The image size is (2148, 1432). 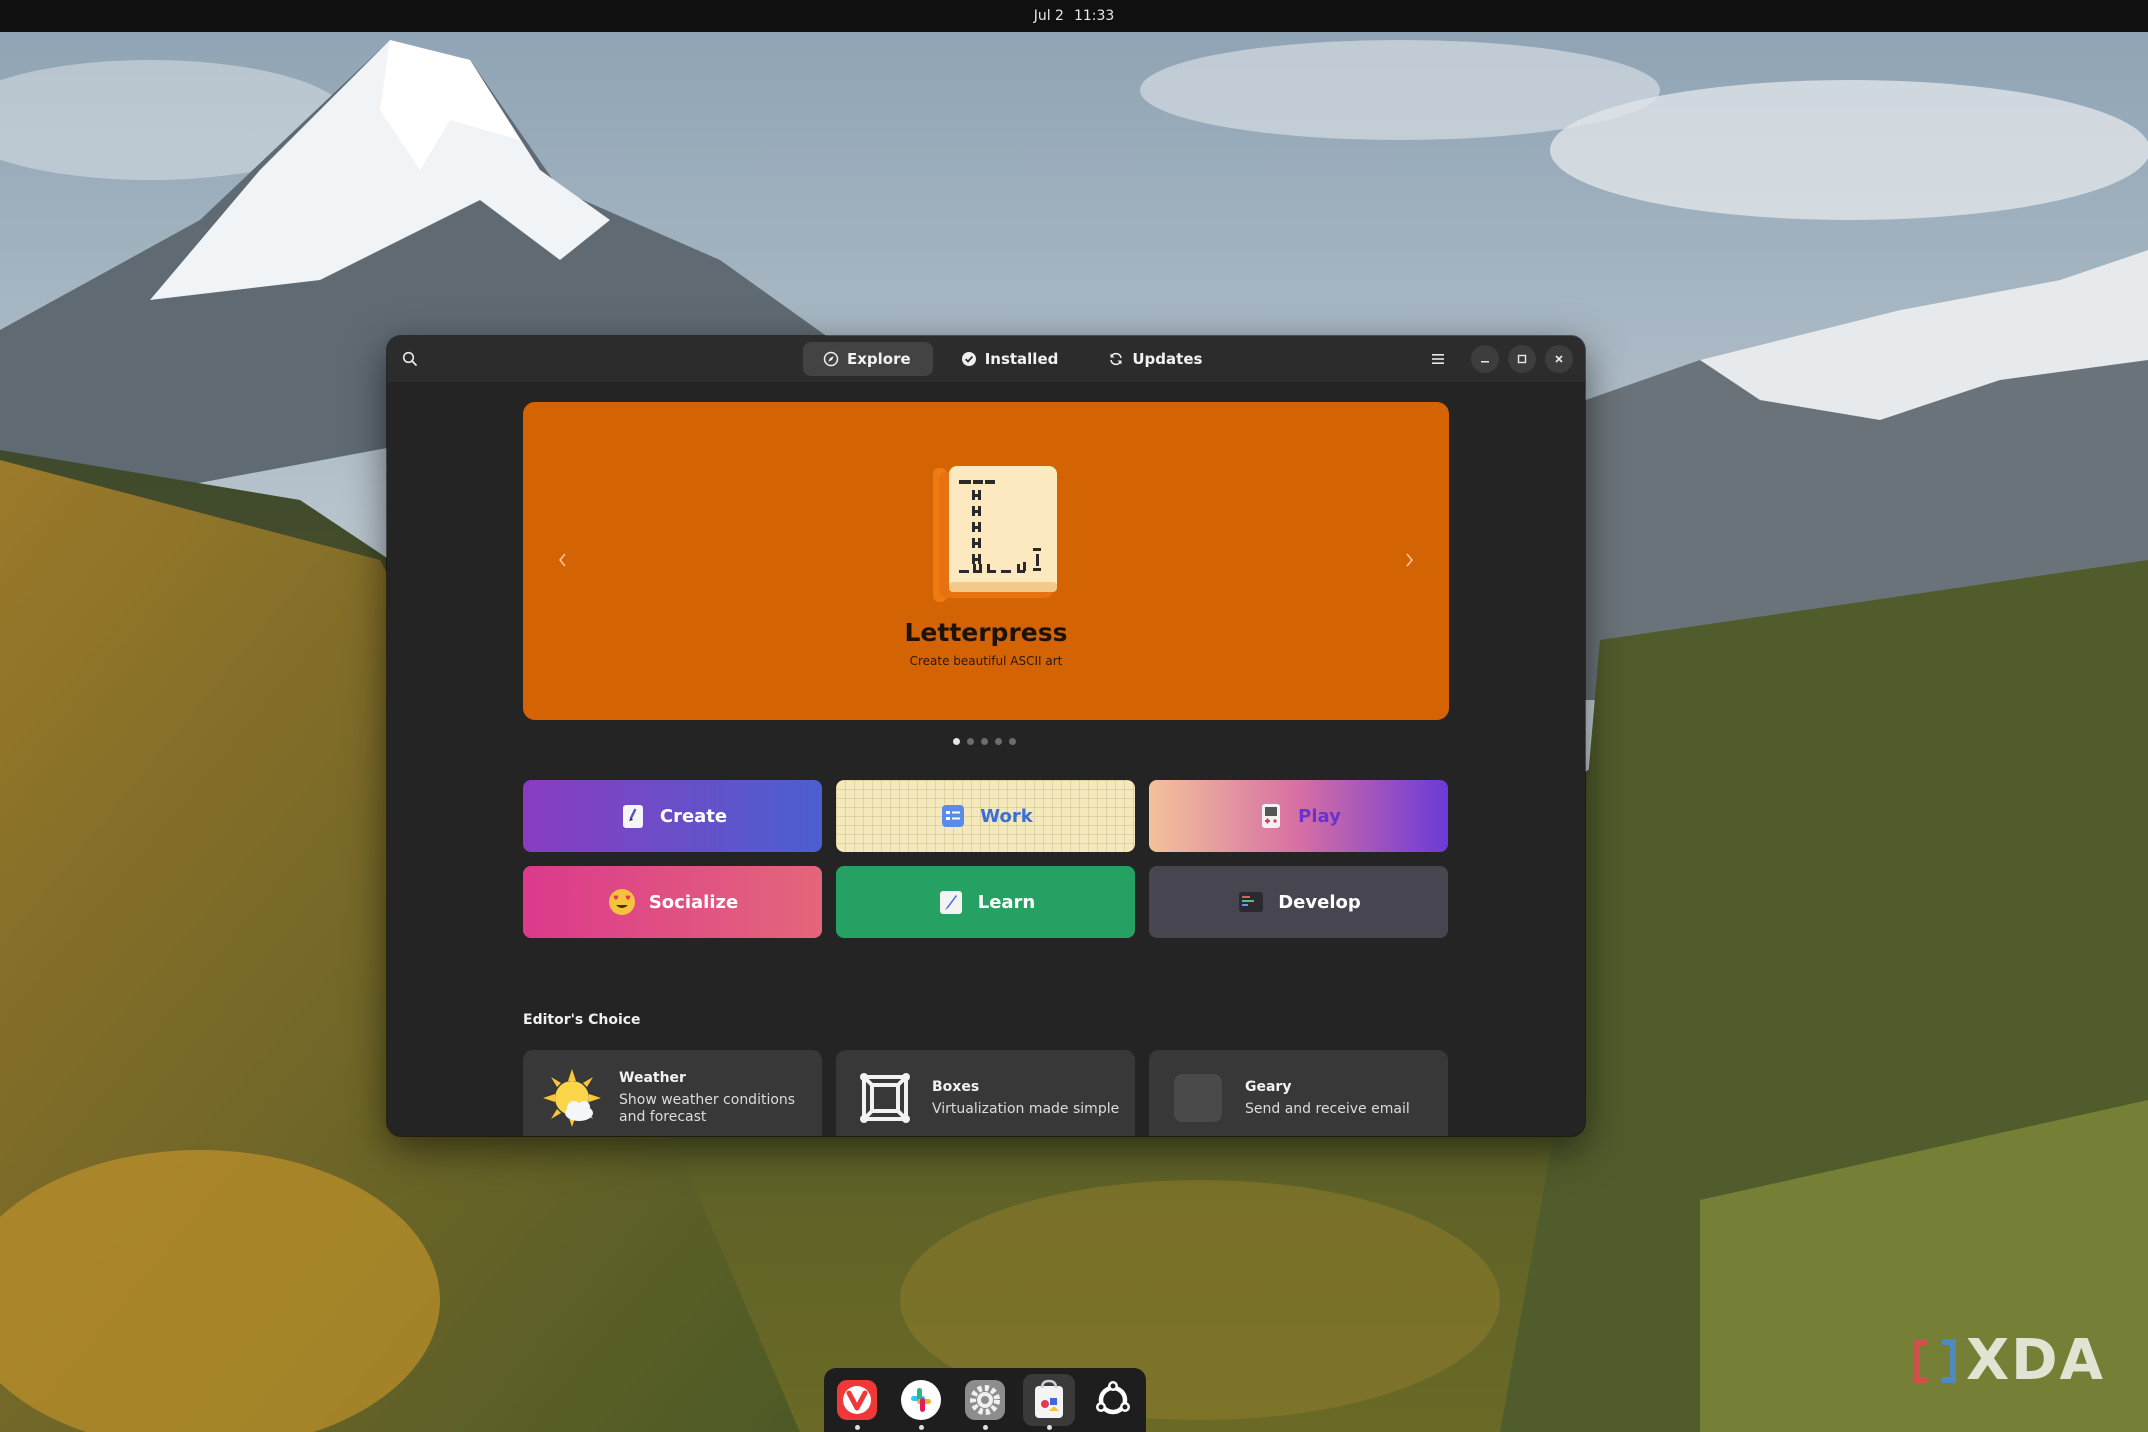 I want to click on icon-placeholder, so click(x=1198, y=1098).